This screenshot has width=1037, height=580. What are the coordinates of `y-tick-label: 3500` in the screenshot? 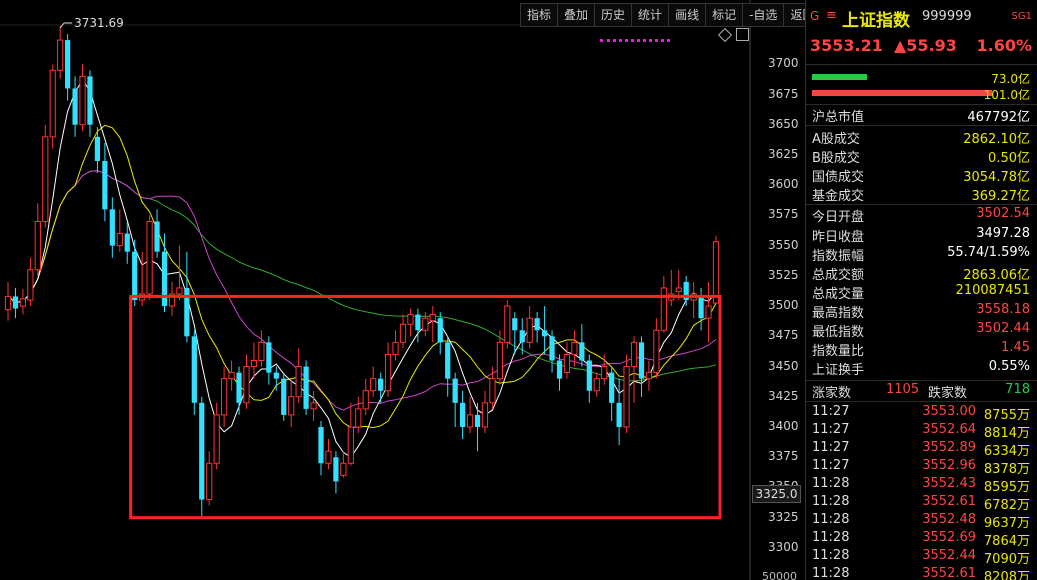 It's located at (783, 305).